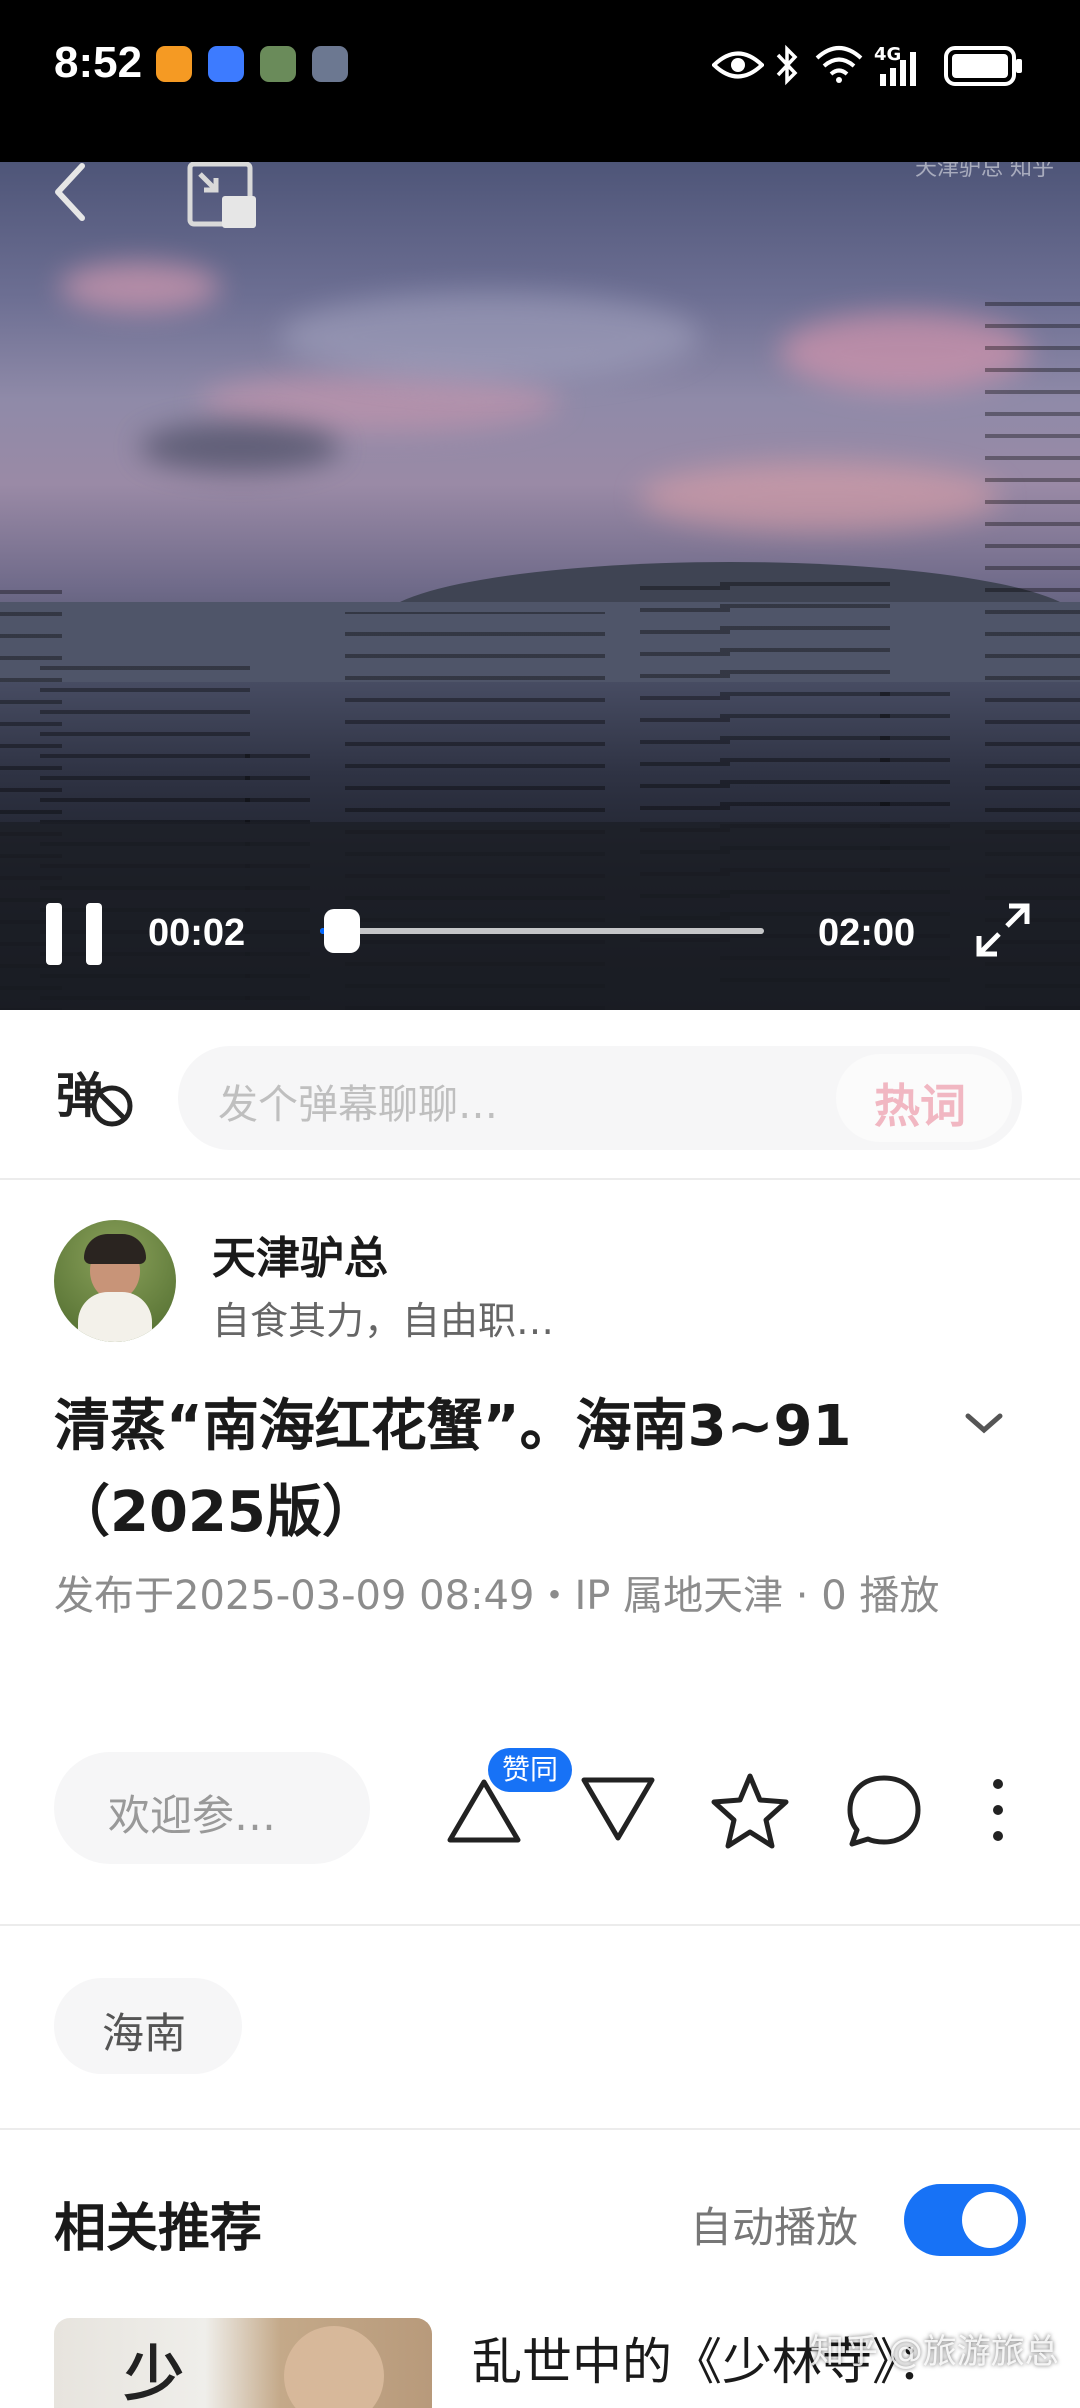 The image size is (1080, 2408). I want to click on autoplay-toggle, so click(965, 2220).